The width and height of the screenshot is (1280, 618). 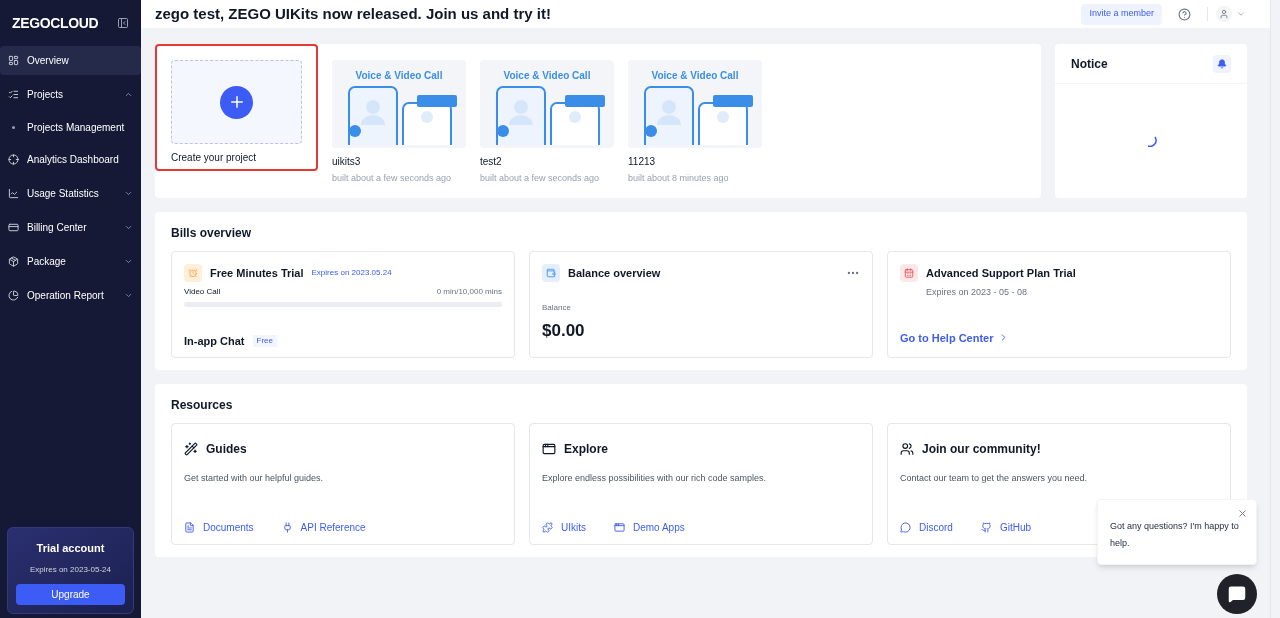 What do you see at coordinates (551, 273) in the screenshot?
I see `wallet-icon` at bounding box center [551, 273].